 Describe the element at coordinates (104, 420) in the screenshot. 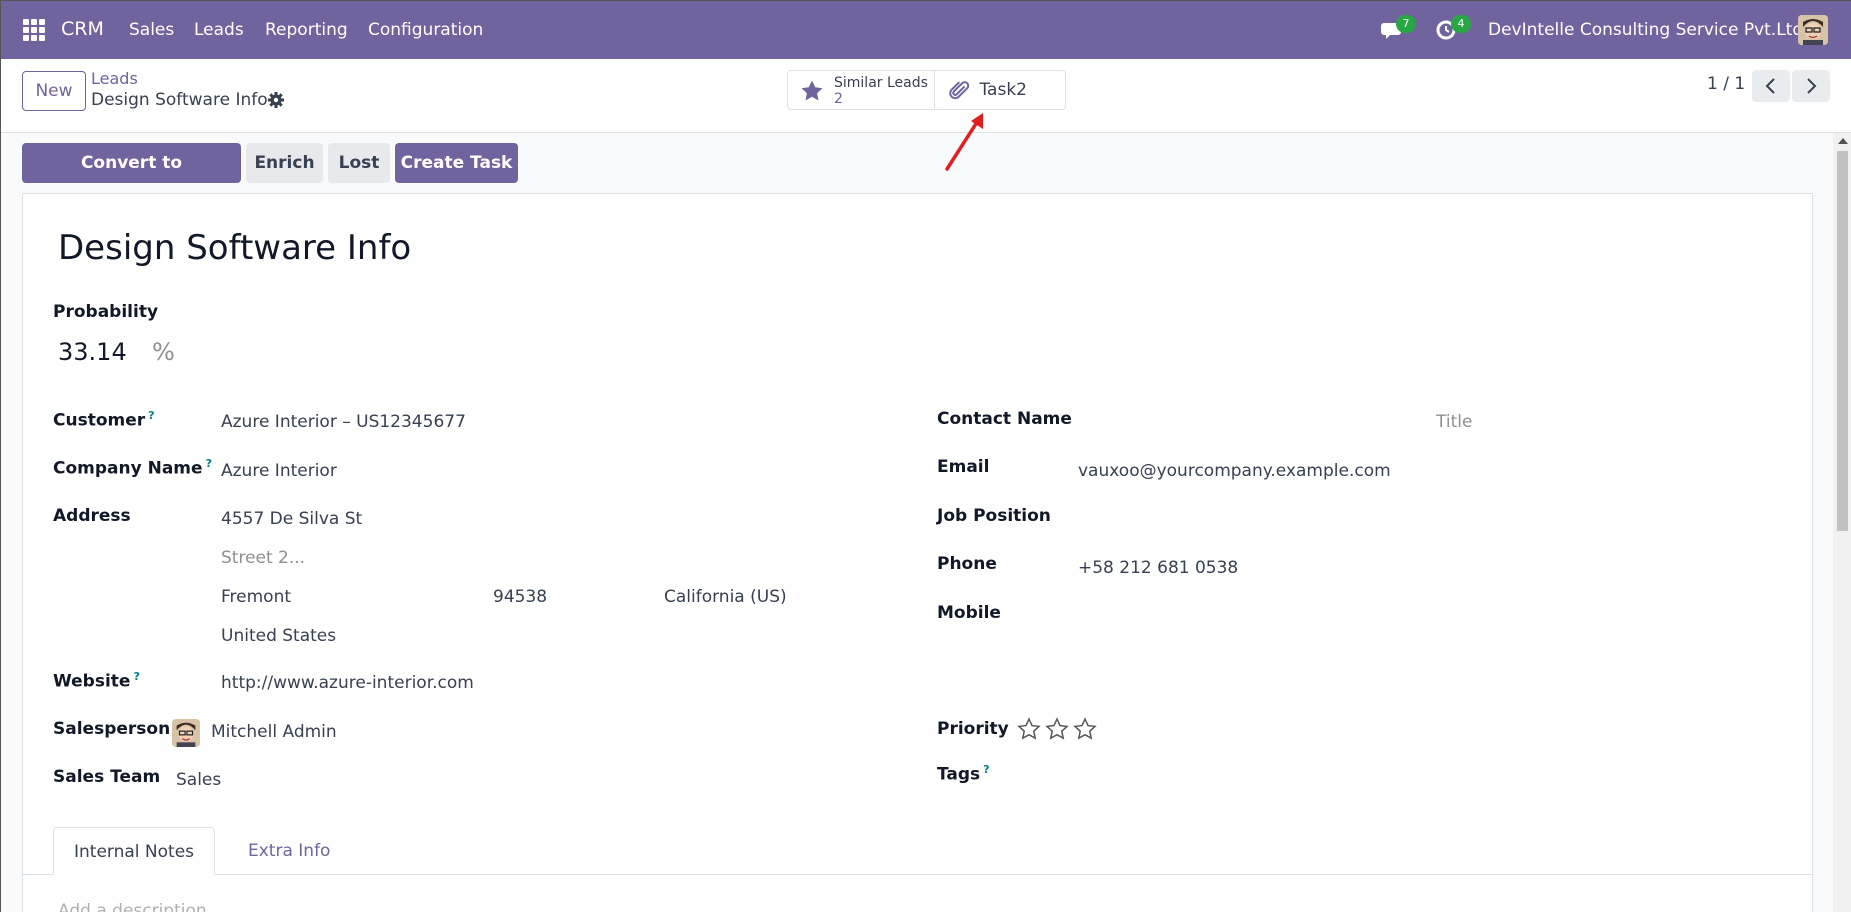

I see `customer-label: Customer?` at that location.